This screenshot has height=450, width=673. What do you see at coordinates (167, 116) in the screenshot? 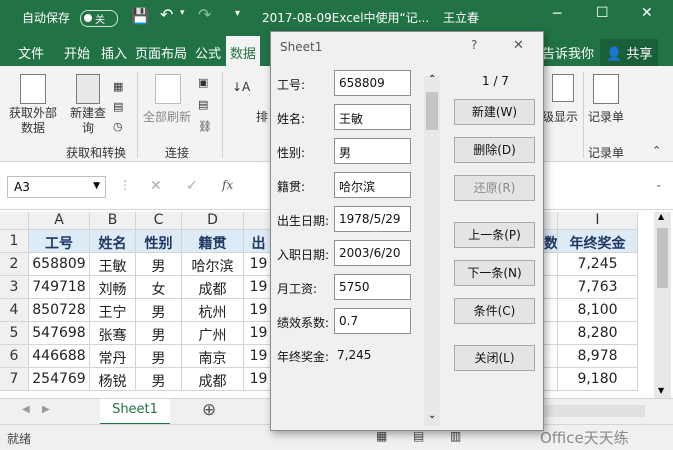
I see `refresh-all-button: 全部刷新` at bounding box center [167, 116].